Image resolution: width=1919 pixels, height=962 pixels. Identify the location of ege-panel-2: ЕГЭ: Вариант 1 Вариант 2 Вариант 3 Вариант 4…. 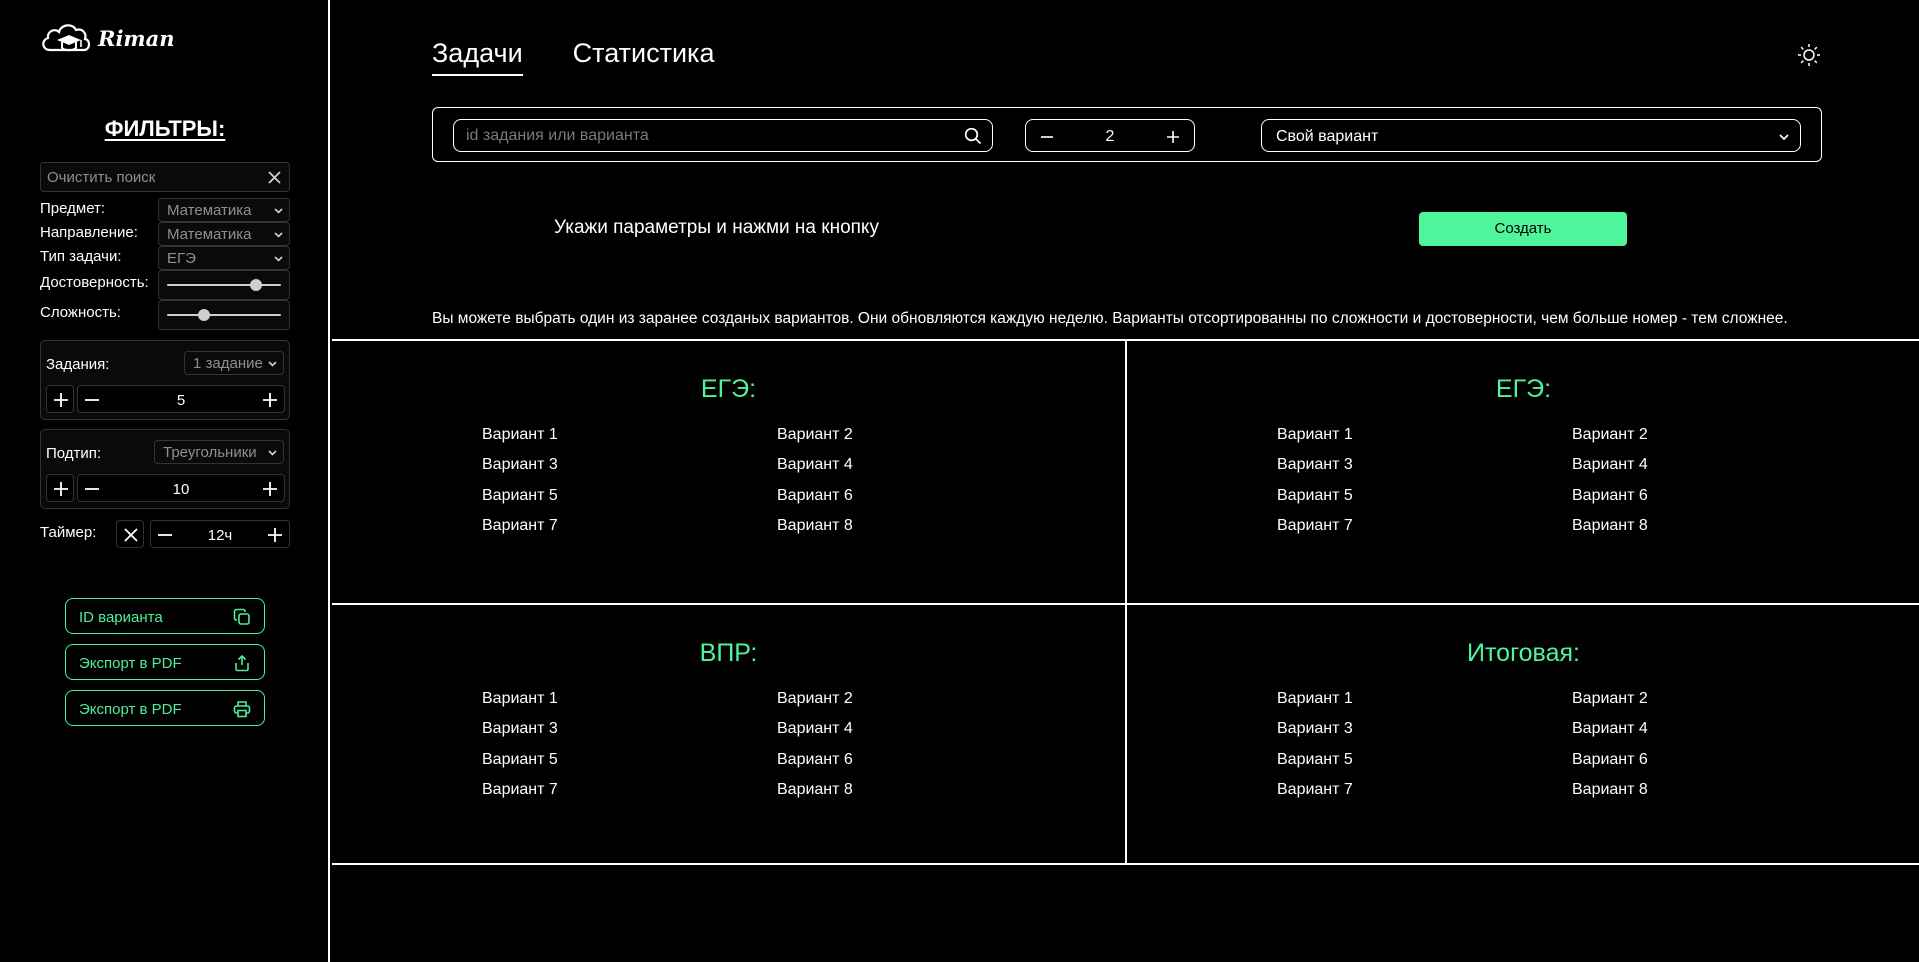
(1523, 472).